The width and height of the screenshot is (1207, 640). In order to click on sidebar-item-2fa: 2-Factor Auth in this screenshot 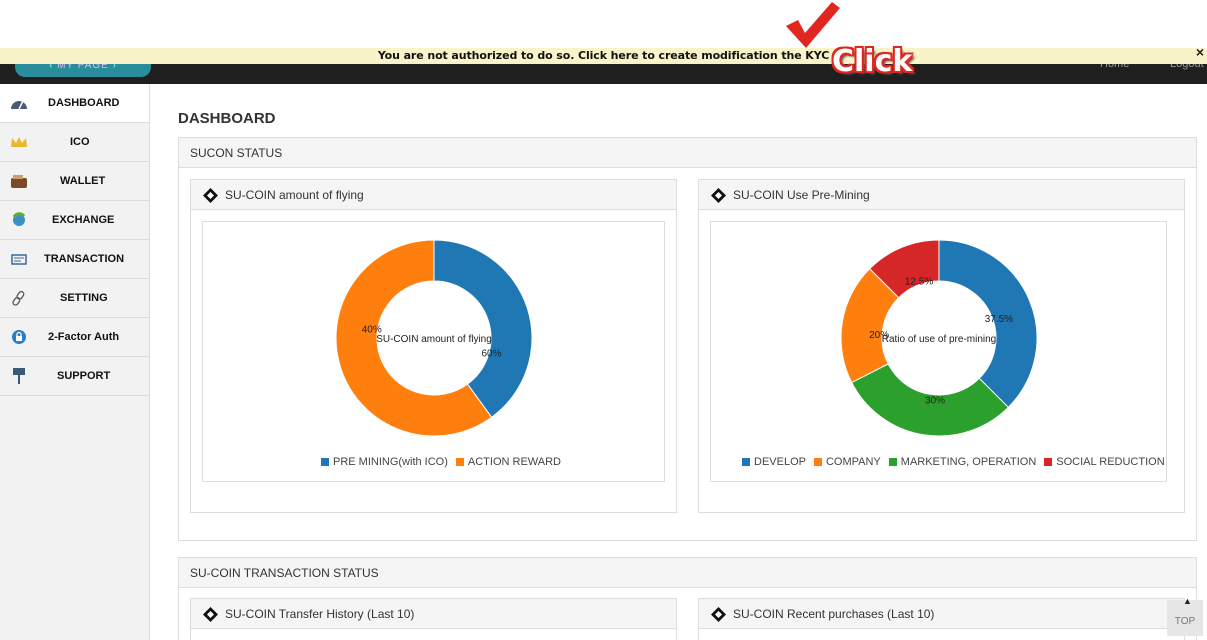, I will do `click(74, 337)`.